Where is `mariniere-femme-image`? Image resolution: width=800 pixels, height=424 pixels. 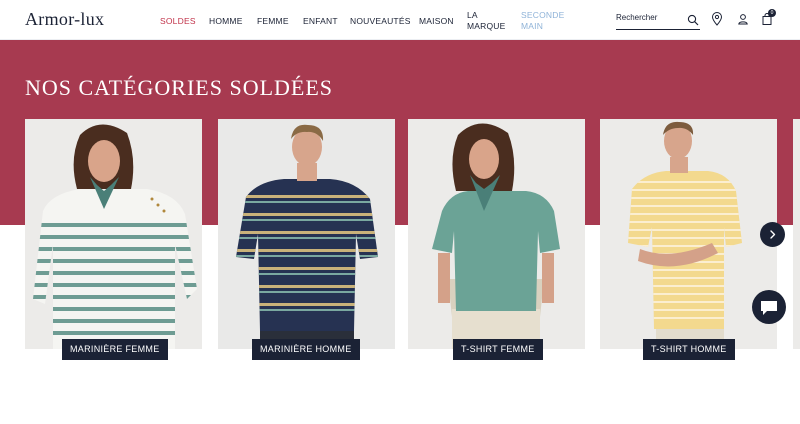
mariniere-femme-image is located at coordinates (113, 234).